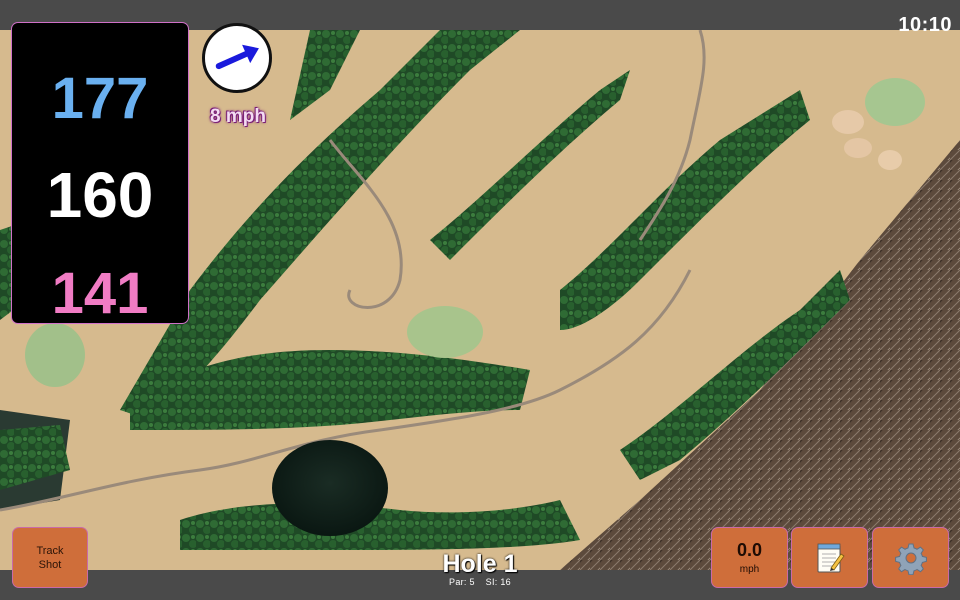  Describe the element at coordinates (498, 582) in the screenshot. I see `hole-stroke-index: SI: 16` at that location.